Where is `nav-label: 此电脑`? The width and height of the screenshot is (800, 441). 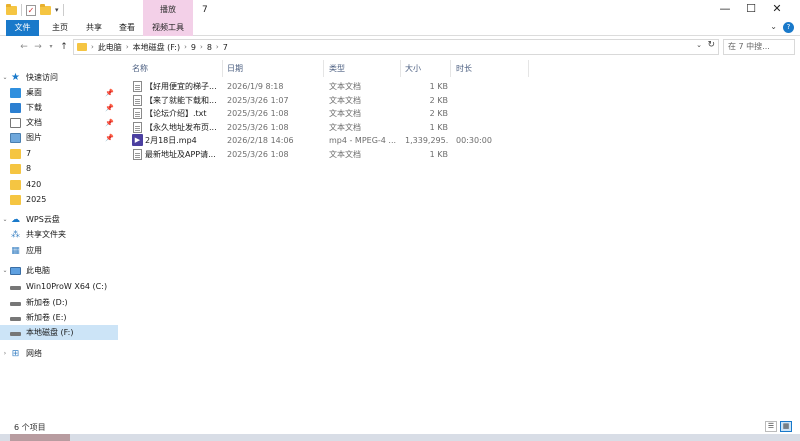 nav-label: 此电脑 is located at coordinates (38, 270).